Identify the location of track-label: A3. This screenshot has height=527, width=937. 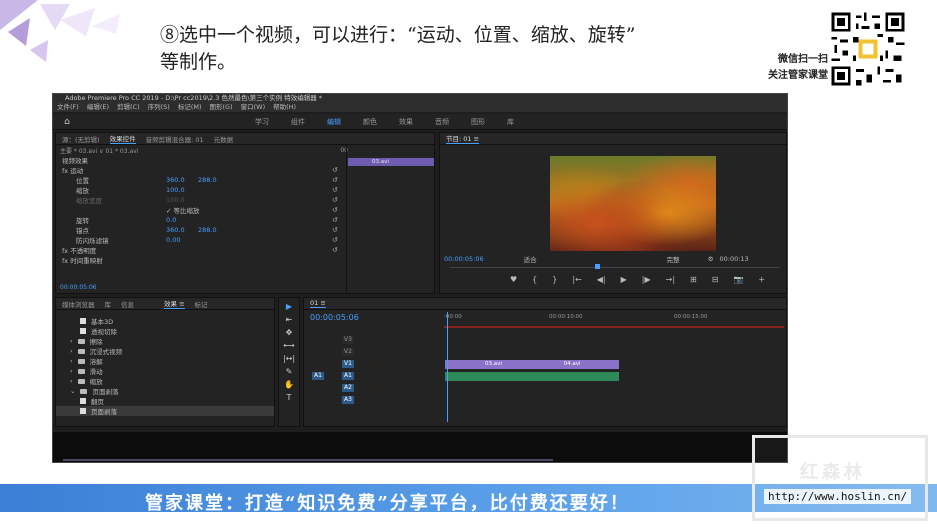
(348, 400).